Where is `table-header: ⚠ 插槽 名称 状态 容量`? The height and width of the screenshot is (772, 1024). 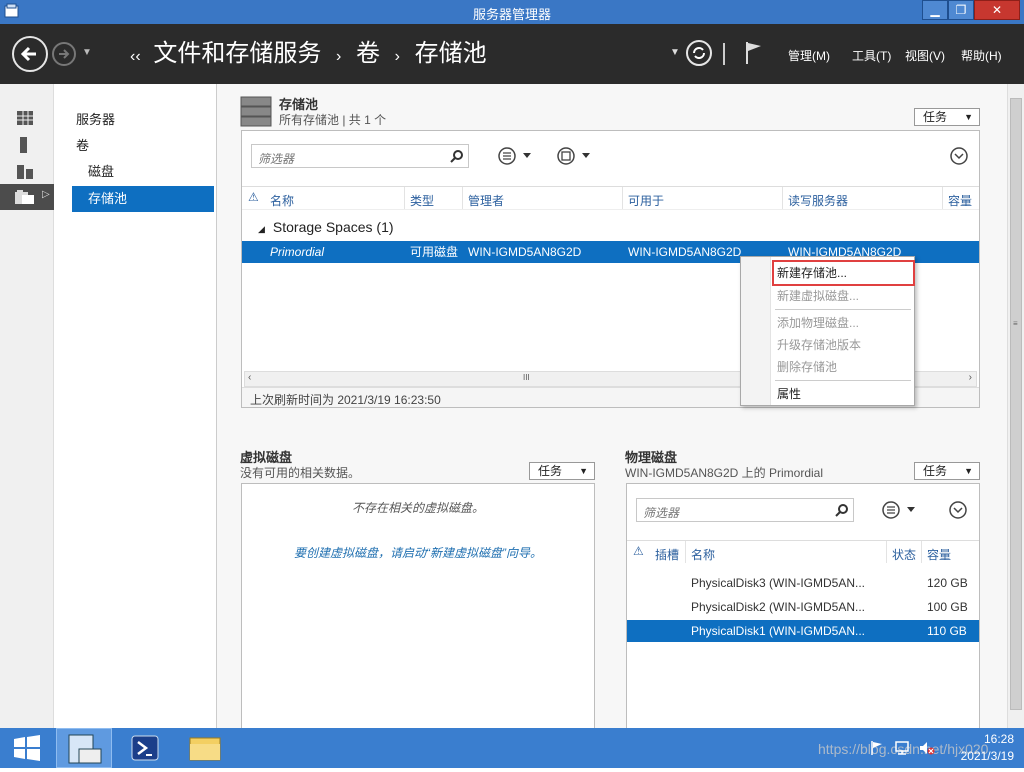 table-header: ⚠ 插槽 名称 状态 容量 is located at coordinates (803, 552).